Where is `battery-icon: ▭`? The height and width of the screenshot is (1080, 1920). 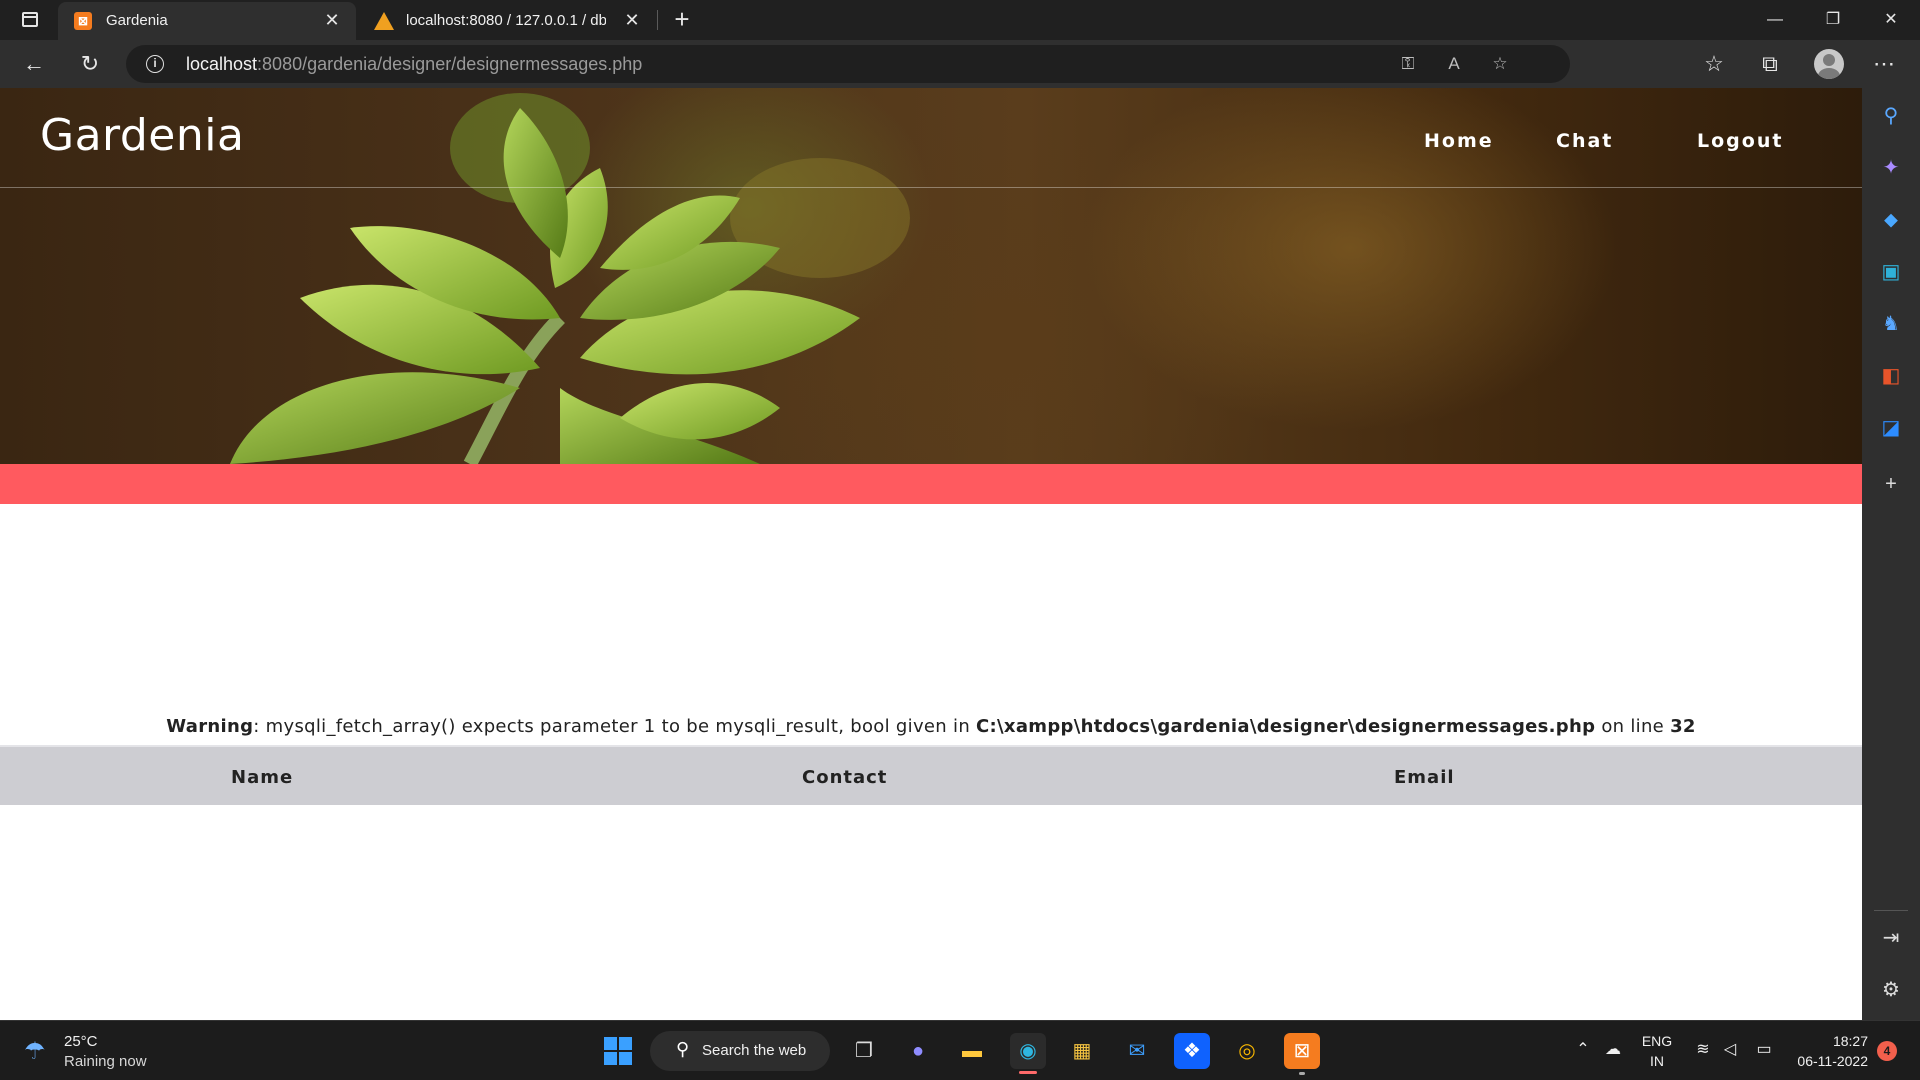 battery-icon: ▭ is located at coordinates (1764, 1050).